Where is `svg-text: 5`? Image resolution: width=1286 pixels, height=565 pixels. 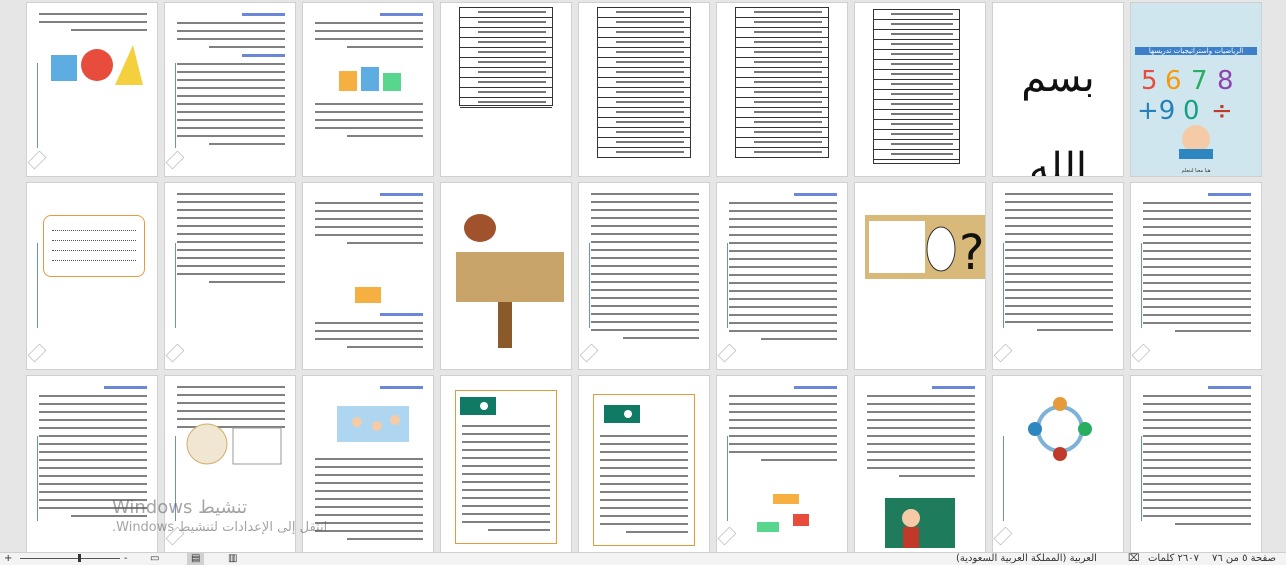 svg-text: 5 is located at coordinates (1149, 81).